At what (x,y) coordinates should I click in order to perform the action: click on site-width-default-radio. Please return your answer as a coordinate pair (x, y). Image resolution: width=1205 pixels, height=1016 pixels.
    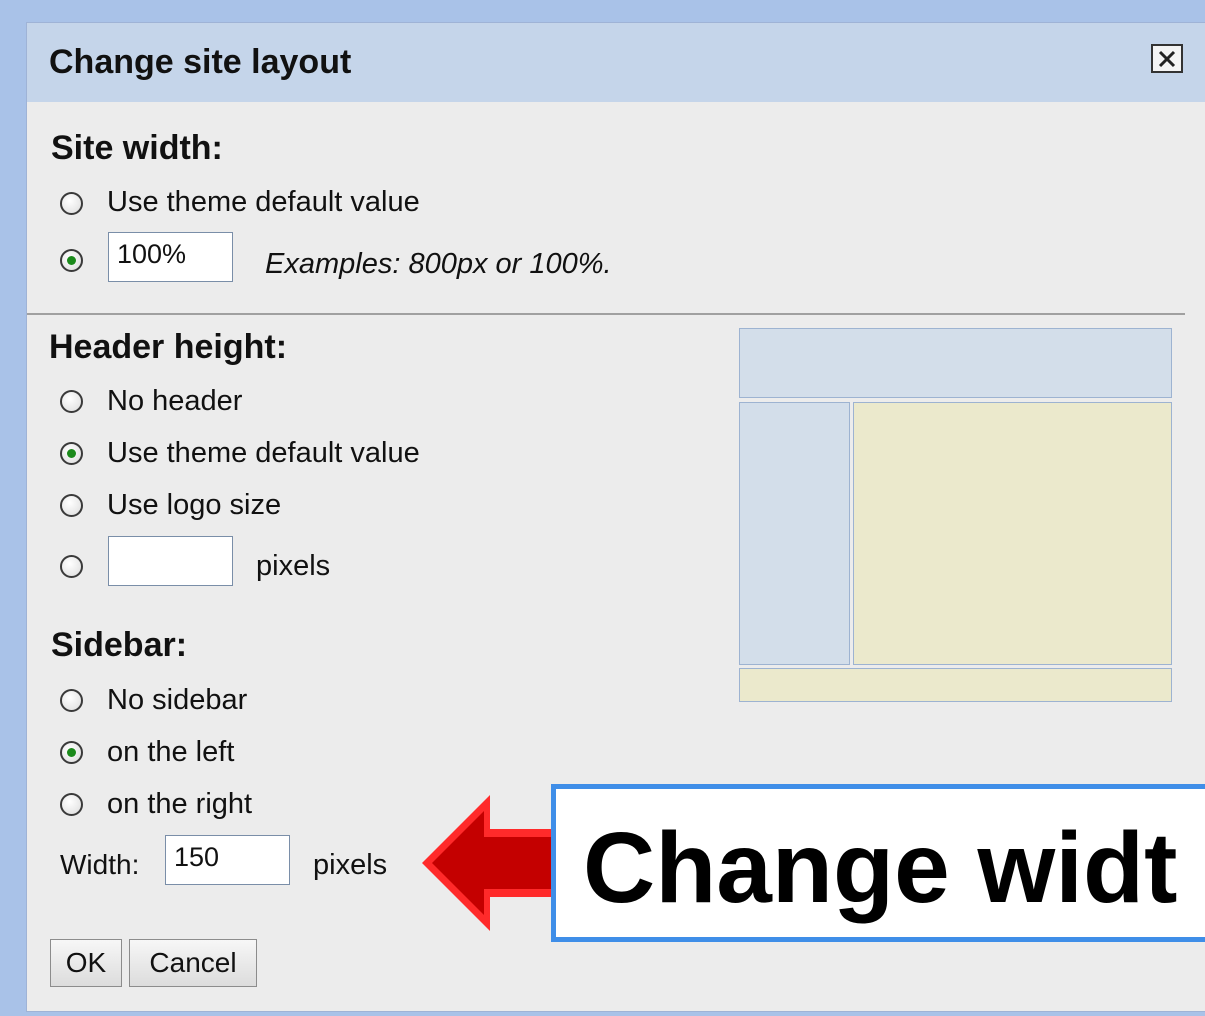
    Looking at the image, I should click on (71, 203).